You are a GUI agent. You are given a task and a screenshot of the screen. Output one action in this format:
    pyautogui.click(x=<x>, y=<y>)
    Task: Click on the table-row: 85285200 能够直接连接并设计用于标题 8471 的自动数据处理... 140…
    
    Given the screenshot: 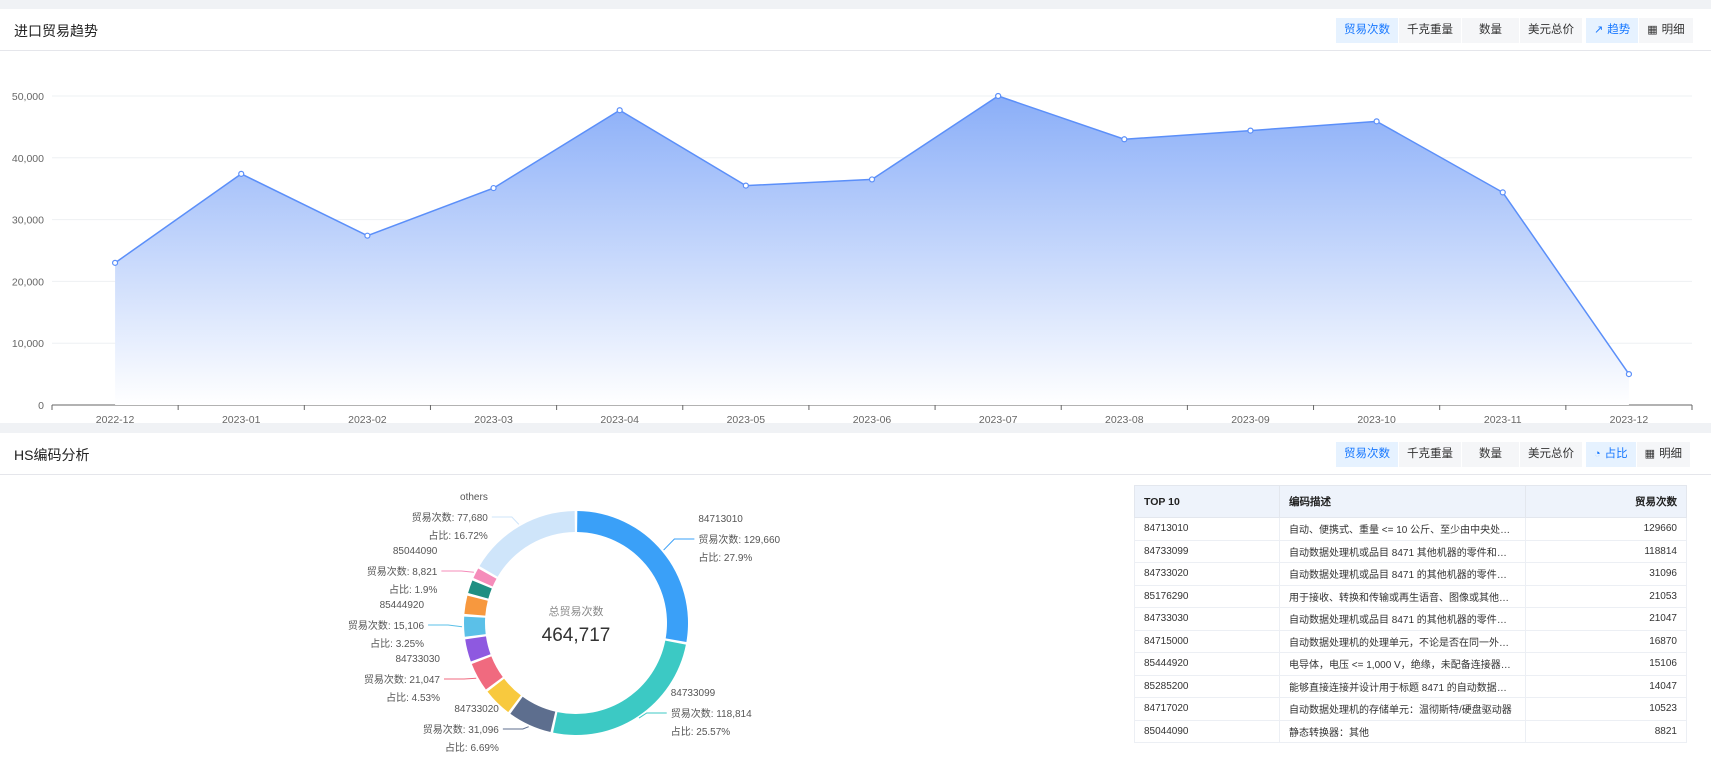 What is the action you would take?
    pyautogui.click(x=1410, y=686)
    